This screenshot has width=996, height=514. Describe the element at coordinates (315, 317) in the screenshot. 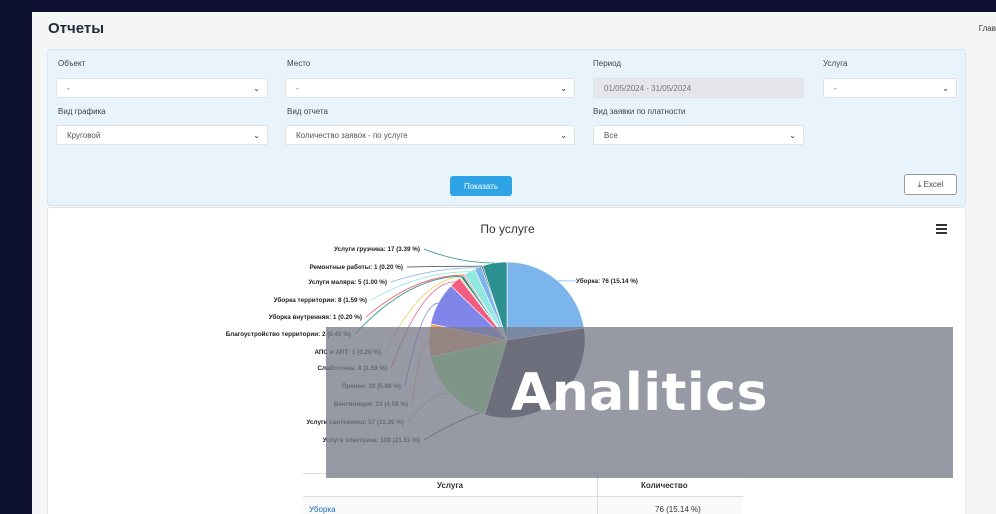

I see `pie-data-label: Уборка внутренняя: 1 (0.20 %)` at that location.